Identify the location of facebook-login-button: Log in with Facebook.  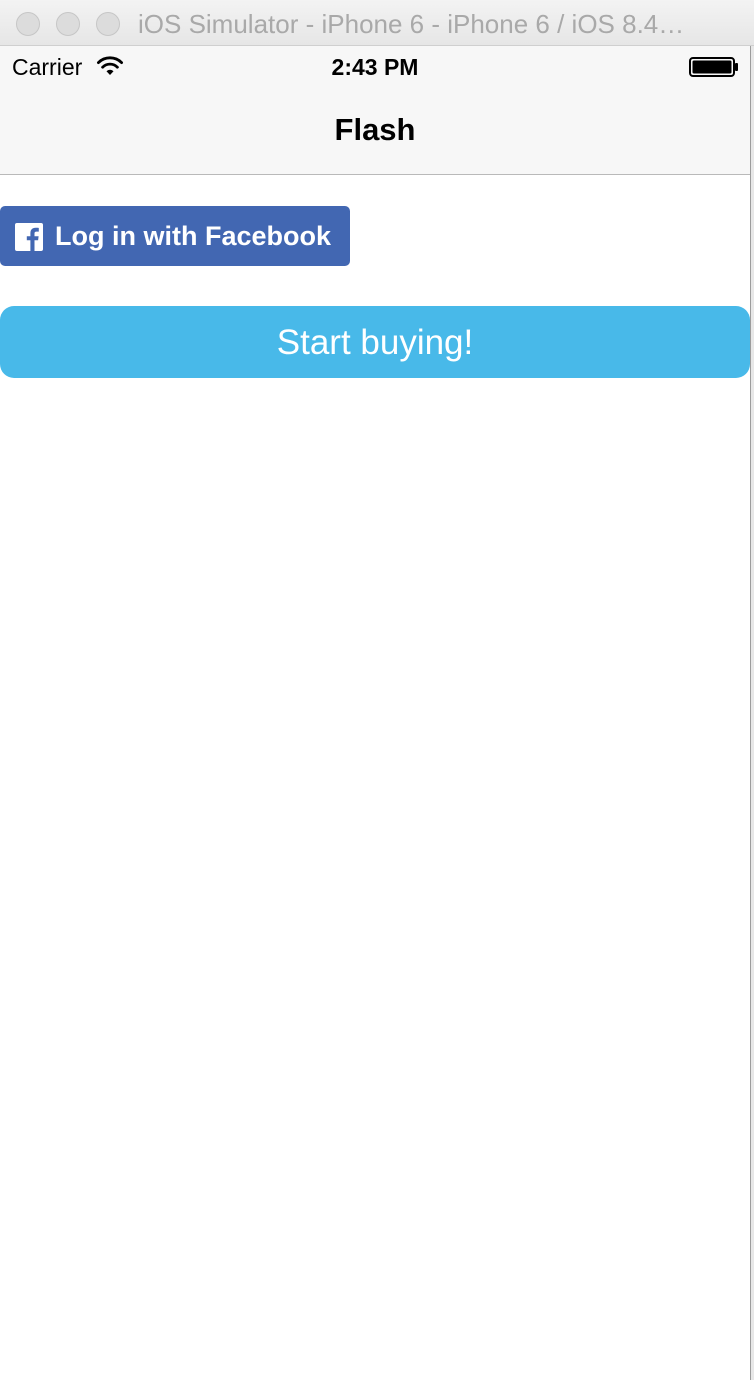
(175, 236).